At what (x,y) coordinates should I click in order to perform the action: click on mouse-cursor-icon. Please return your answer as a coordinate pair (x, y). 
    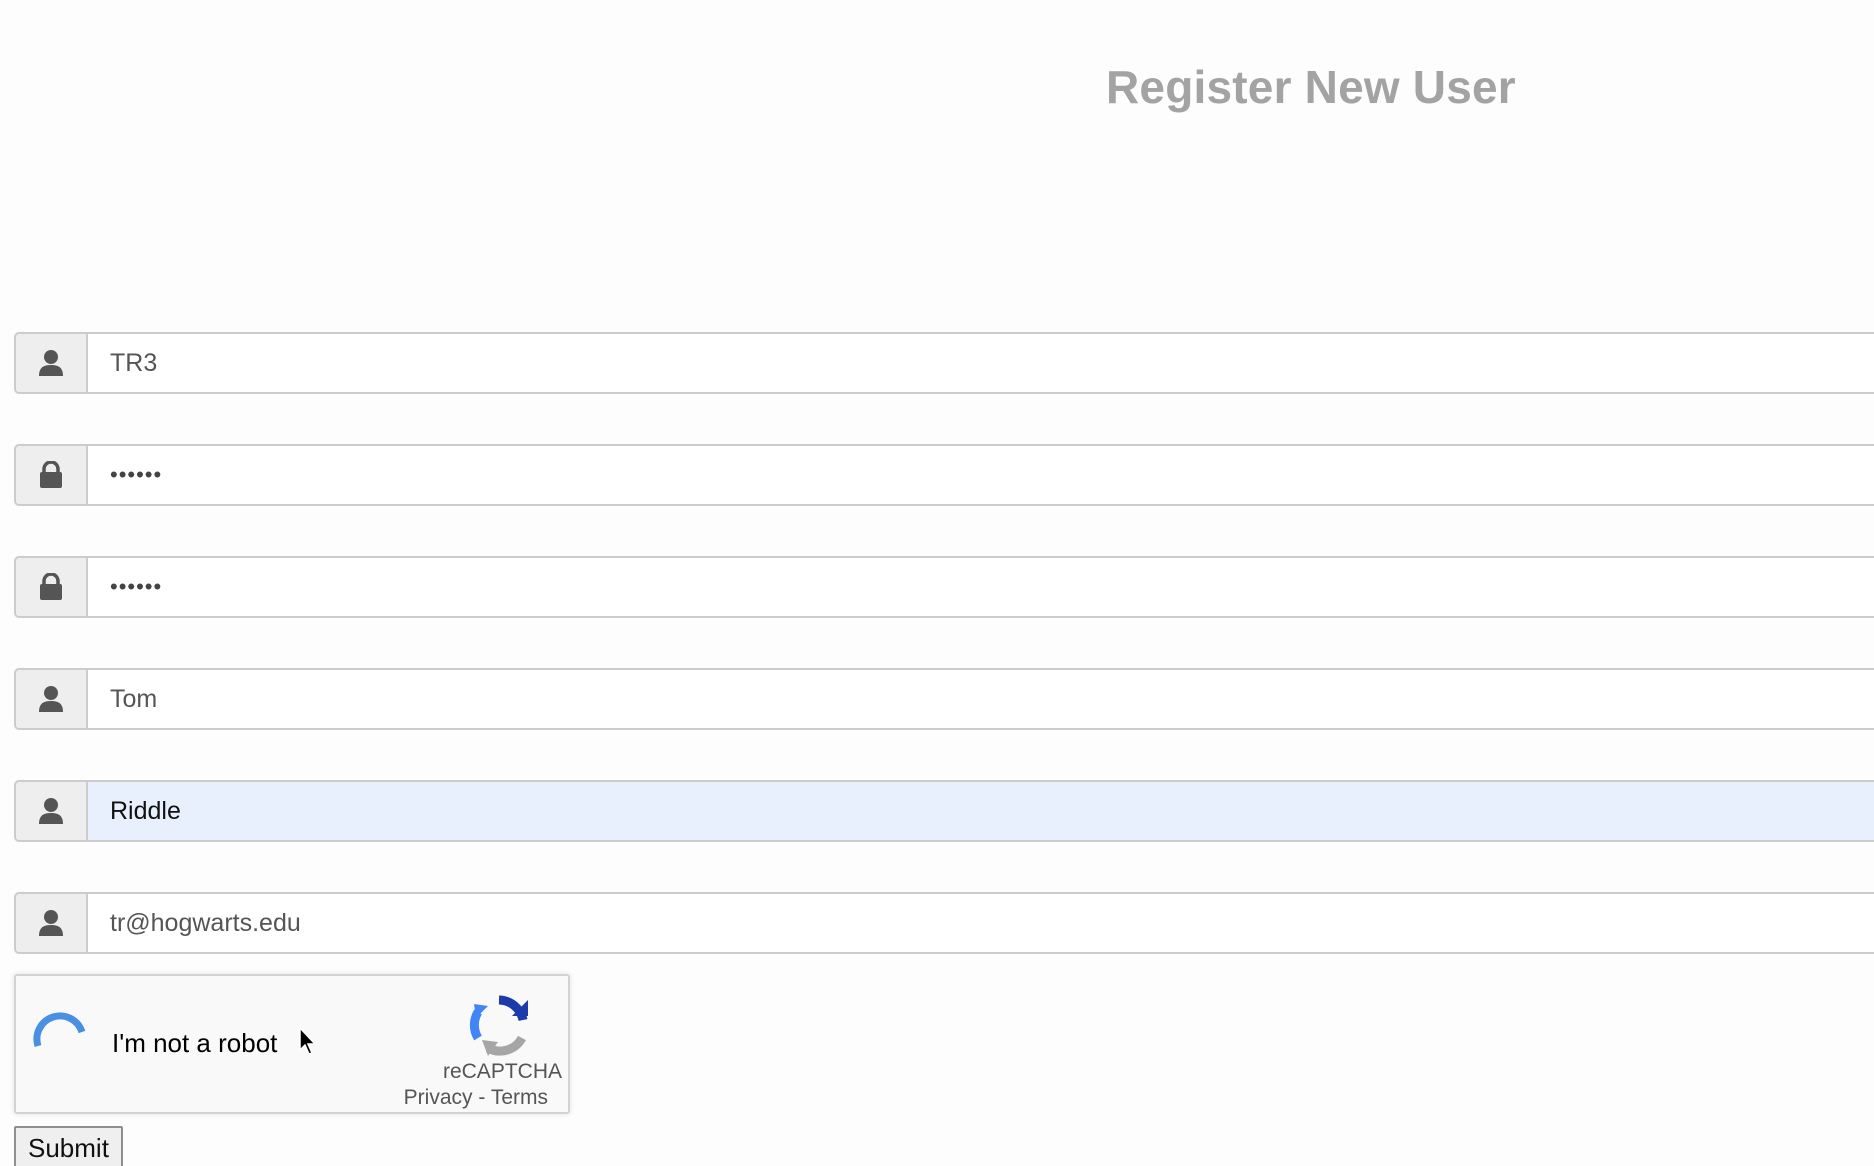
    Looking at the image, I should click on (308, 1043).